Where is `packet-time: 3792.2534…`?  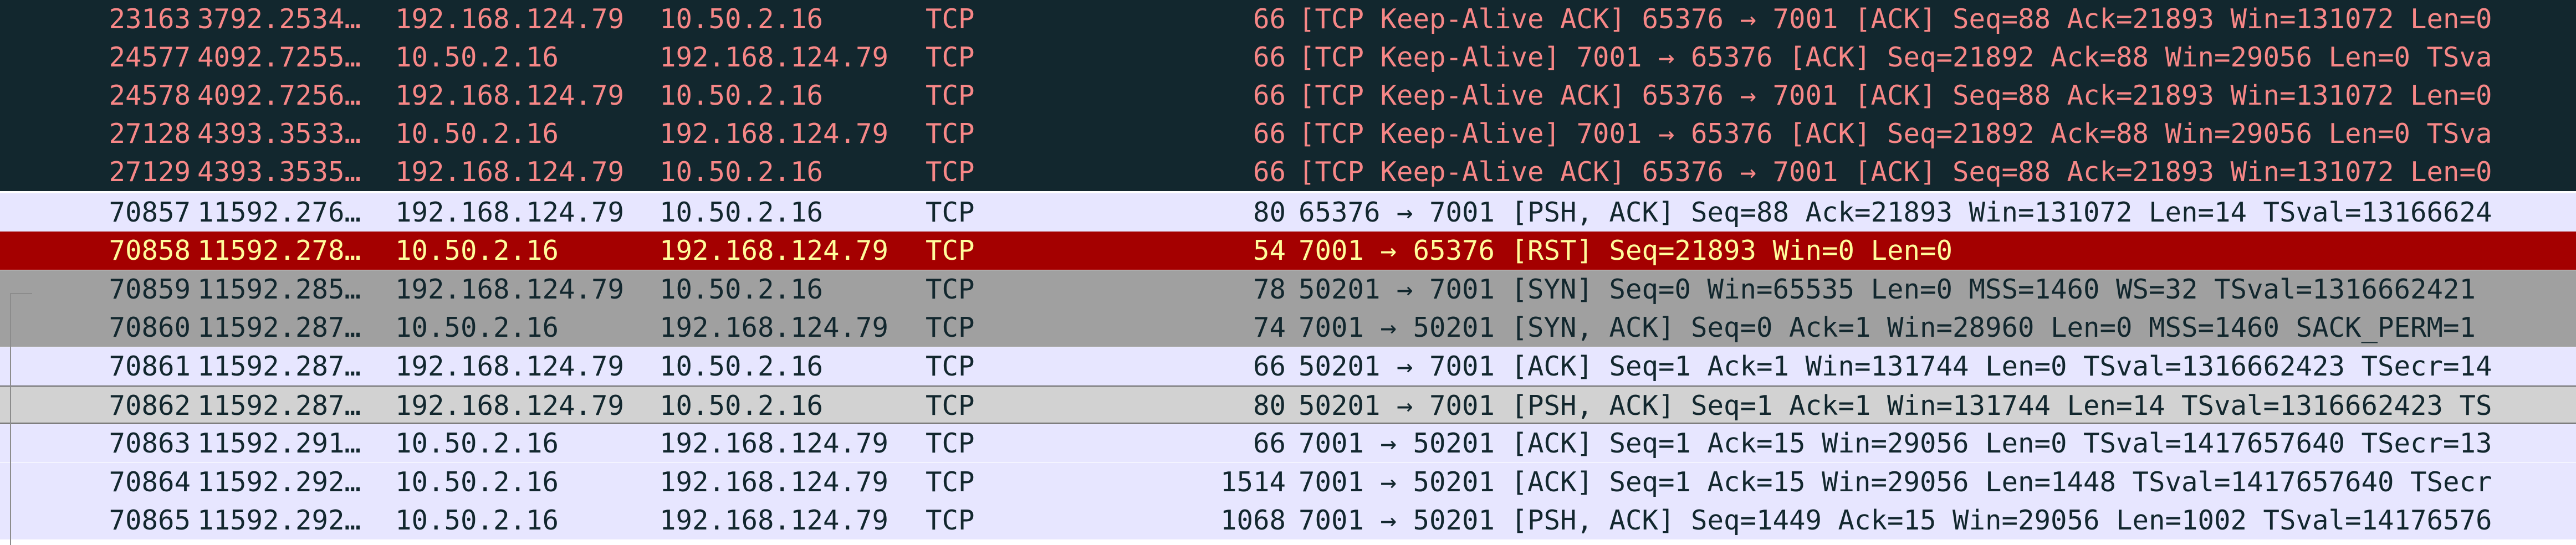 packet-time: 3792.2534… is located at coordinates (279, 19).